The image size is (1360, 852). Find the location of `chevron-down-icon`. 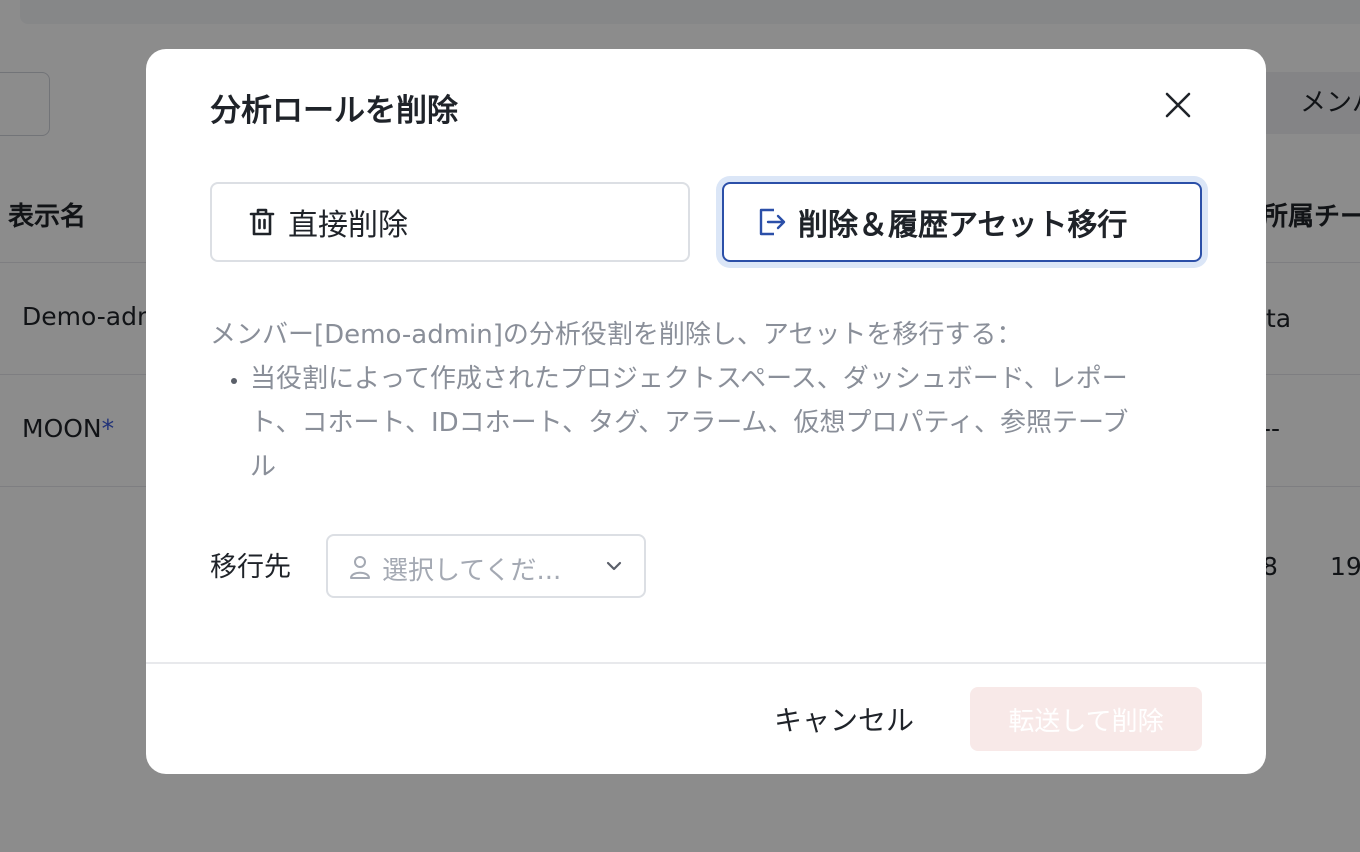

chevron-down-icon is located at coordinates (614, 566).